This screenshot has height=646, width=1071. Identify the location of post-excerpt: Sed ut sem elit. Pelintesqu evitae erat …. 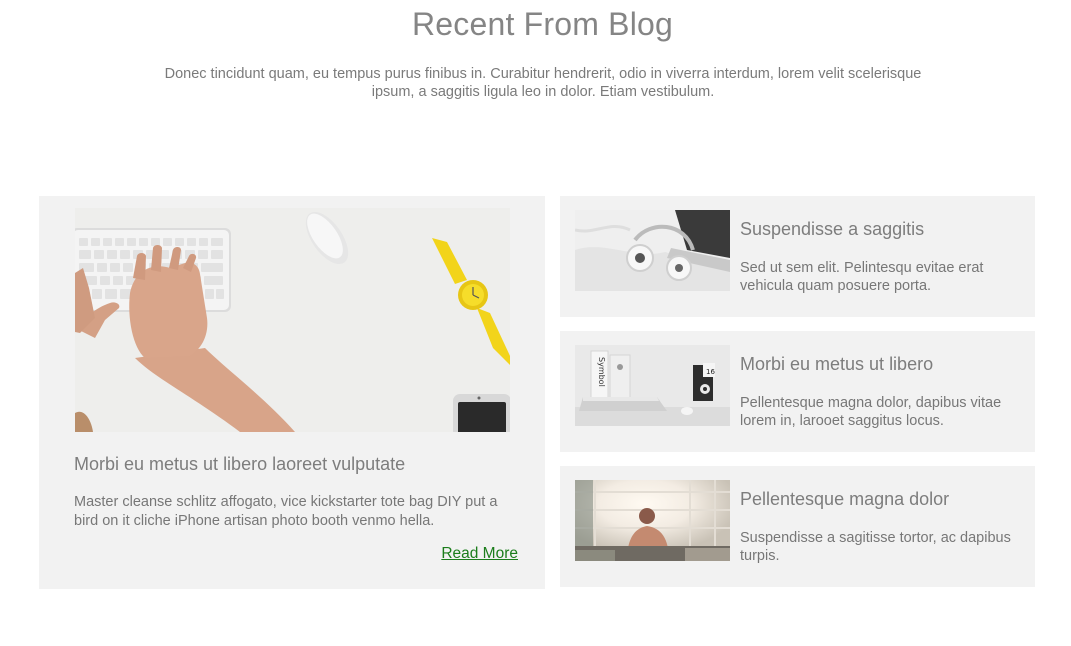
(862, 277).